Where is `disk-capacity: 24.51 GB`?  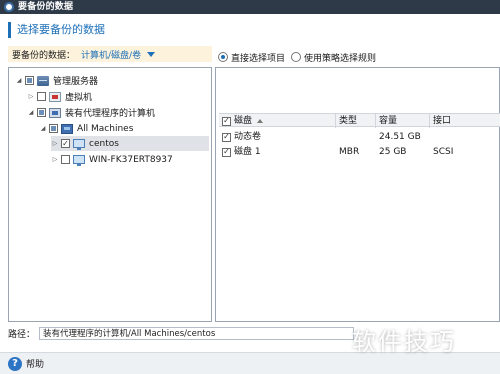 disk-capacity: 24.51 GB is located at coordinates (400, 137).